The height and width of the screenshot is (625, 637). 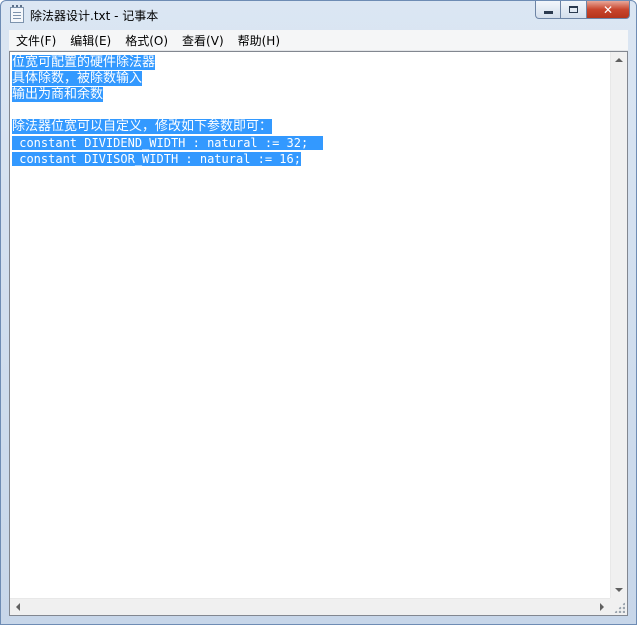 I want to click on minimize-icon, so click(x=548, y=12).